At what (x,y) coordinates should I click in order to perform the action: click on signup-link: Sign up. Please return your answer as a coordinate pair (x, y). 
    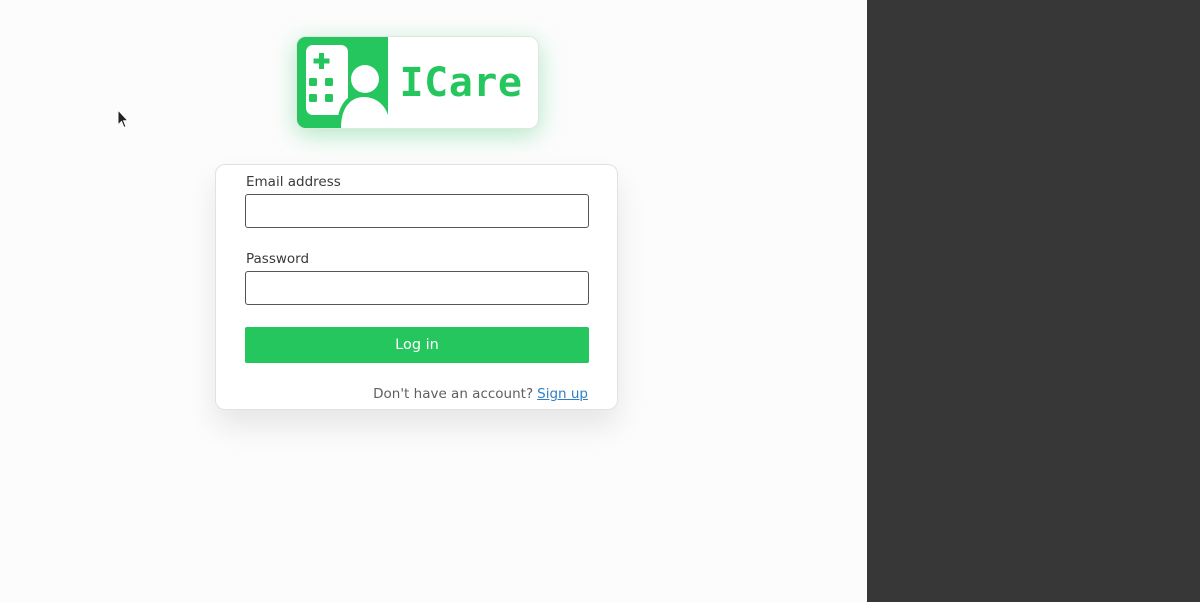
    Looking at the image, I should click on (562, 394).